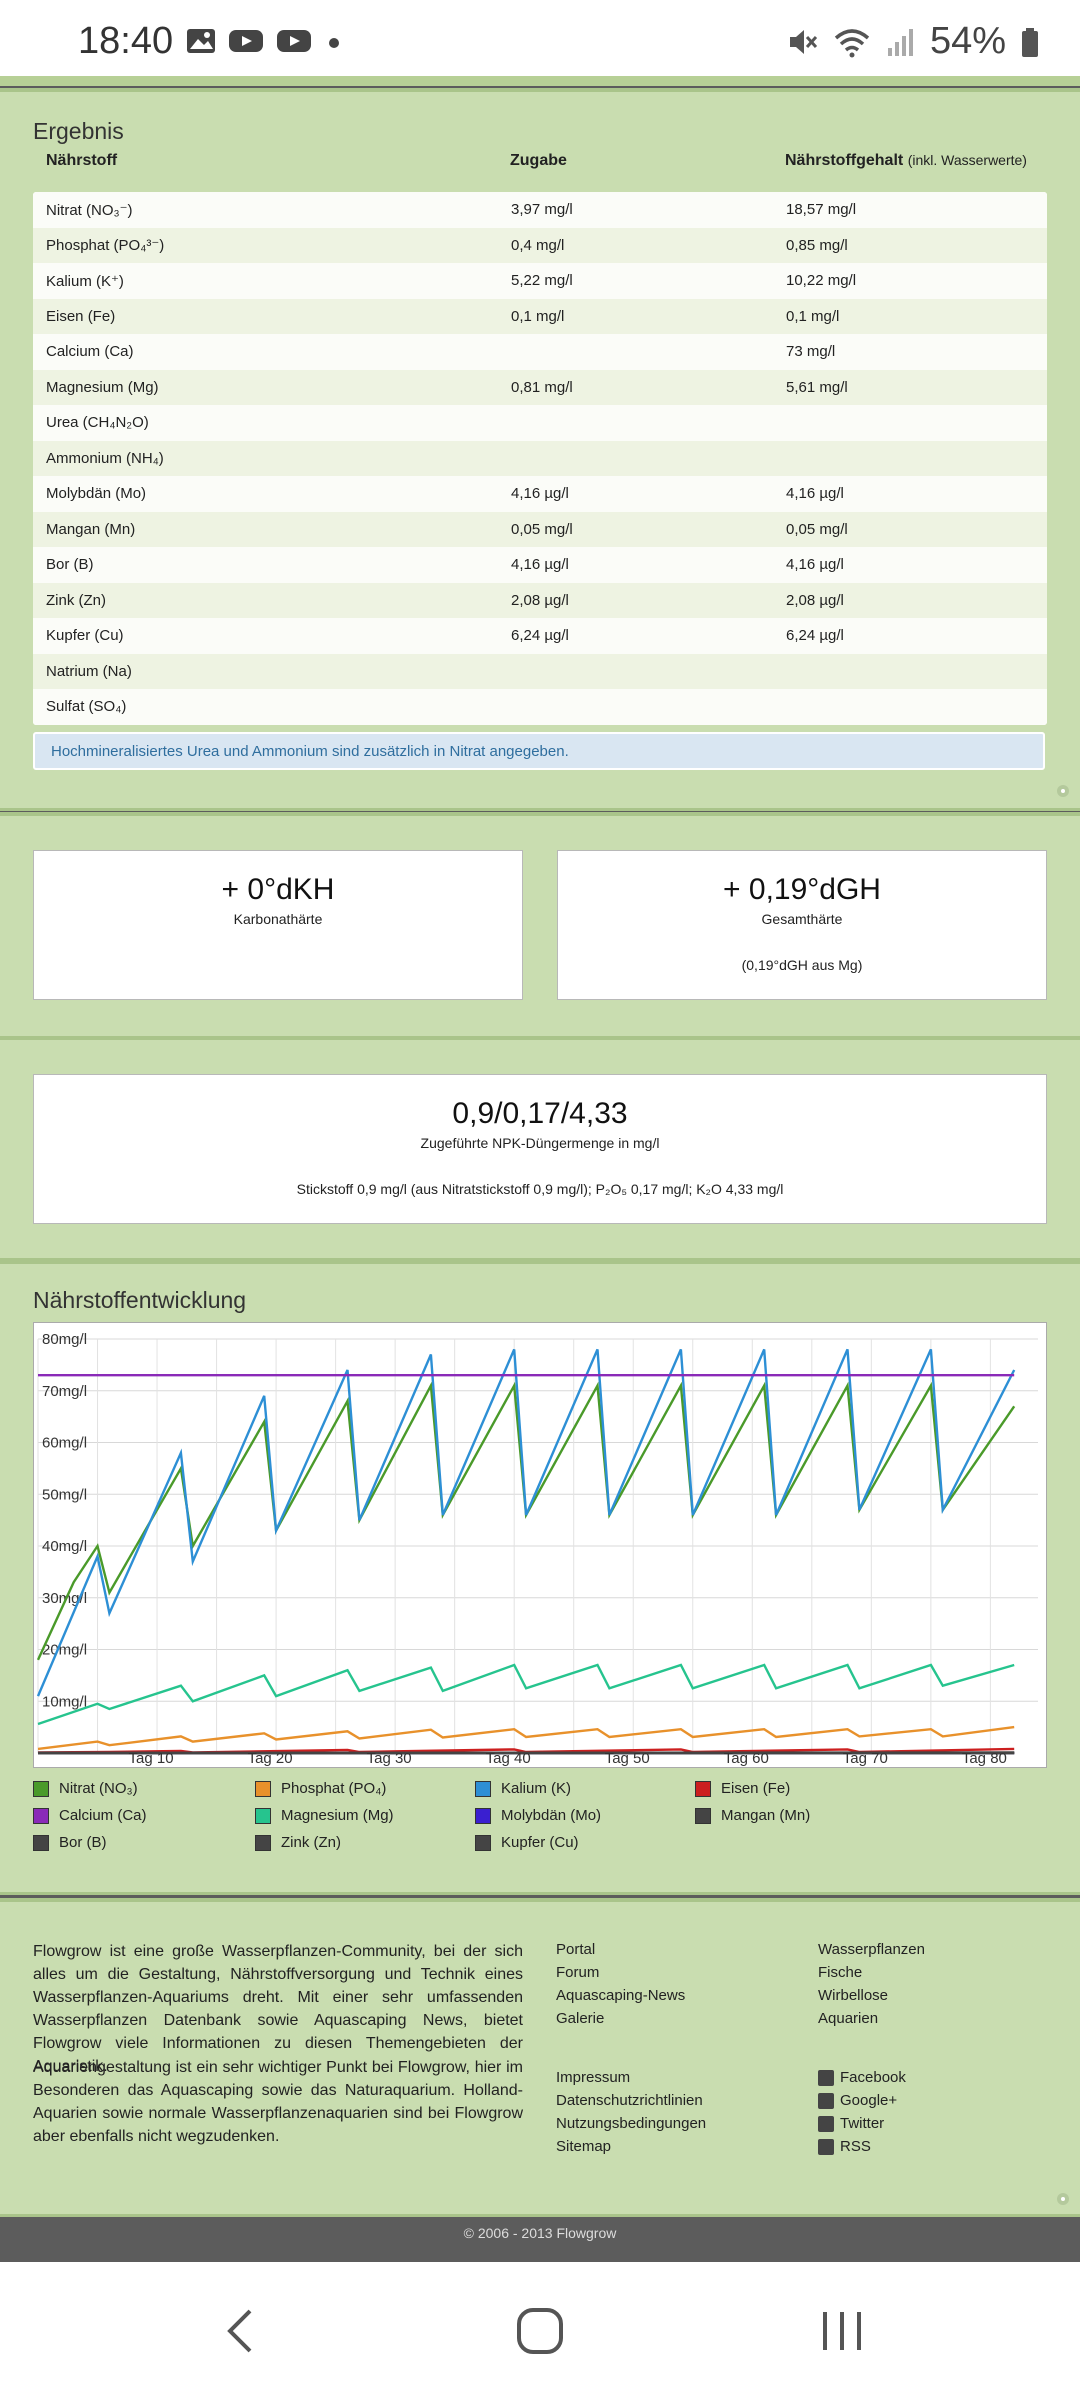 The image size is (1080, 2400). I want to click on gh-label: Gesamthärte, so click(802, 919).